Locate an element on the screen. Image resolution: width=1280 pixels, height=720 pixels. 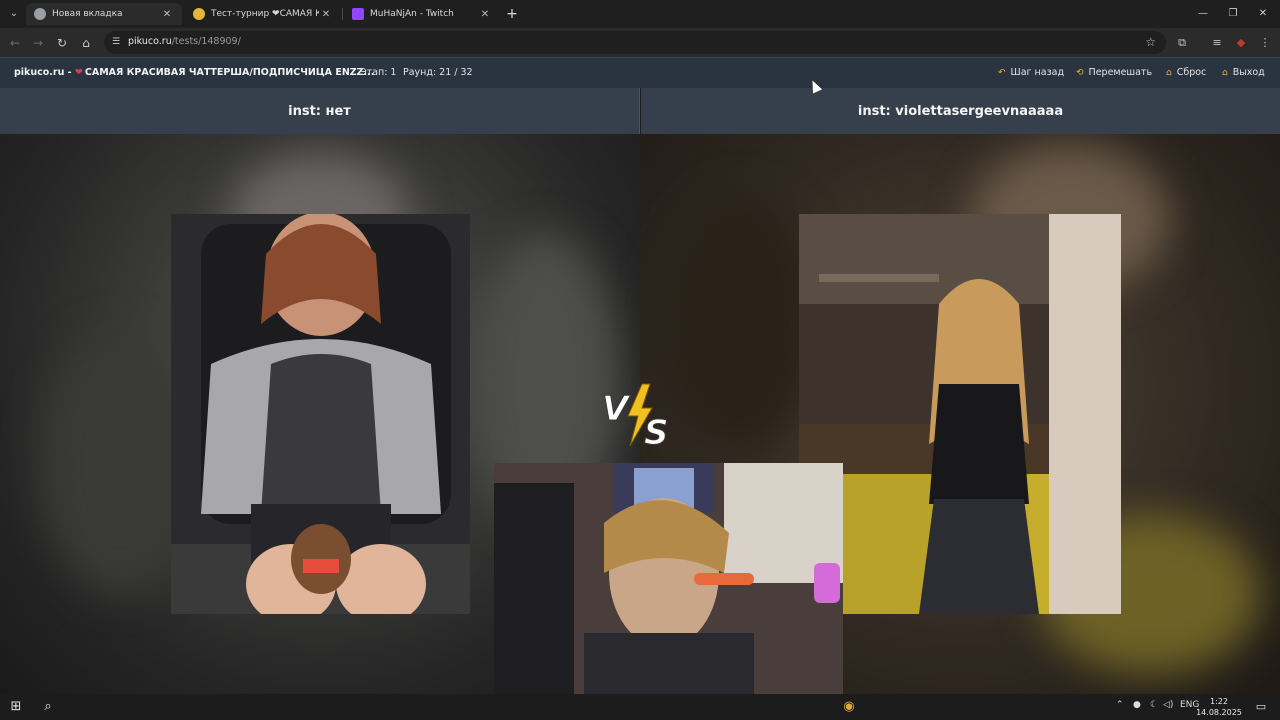
windows-start-icon: ⊞ is located at coordinates (16, 707).